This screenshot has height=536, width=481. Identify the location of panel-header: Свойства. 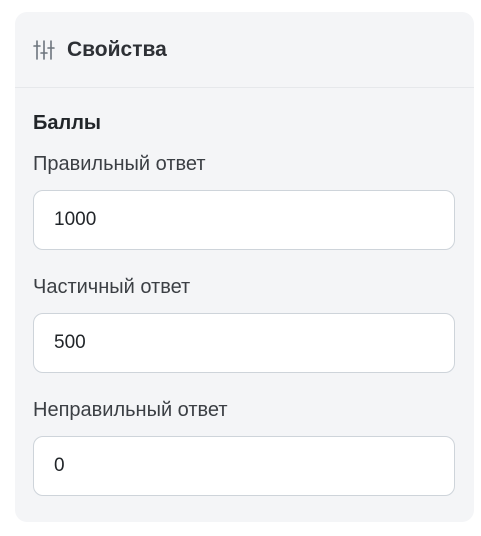
(244, 50).